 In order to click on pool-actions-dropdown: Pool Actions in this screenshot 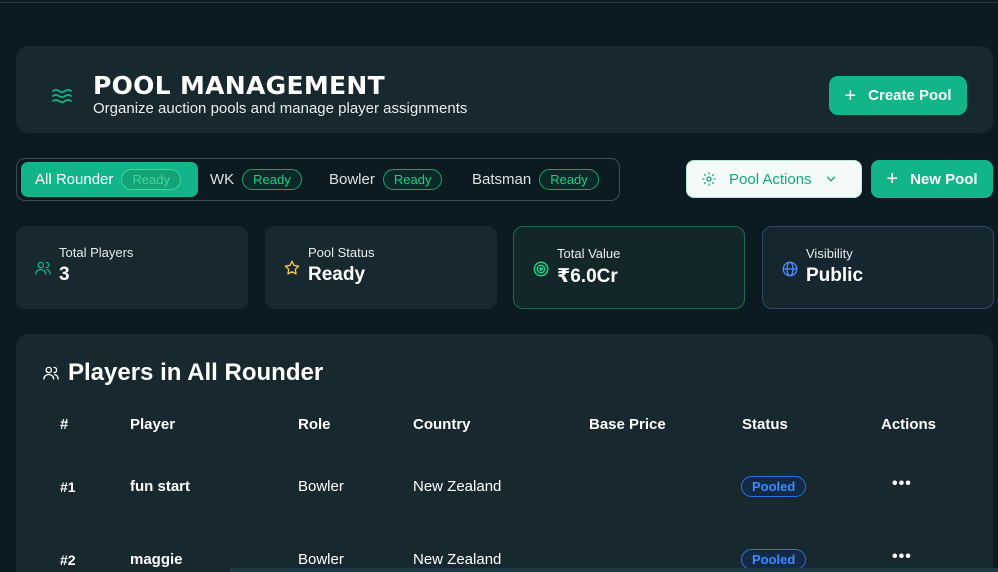, I will do `click(774, 179)`.